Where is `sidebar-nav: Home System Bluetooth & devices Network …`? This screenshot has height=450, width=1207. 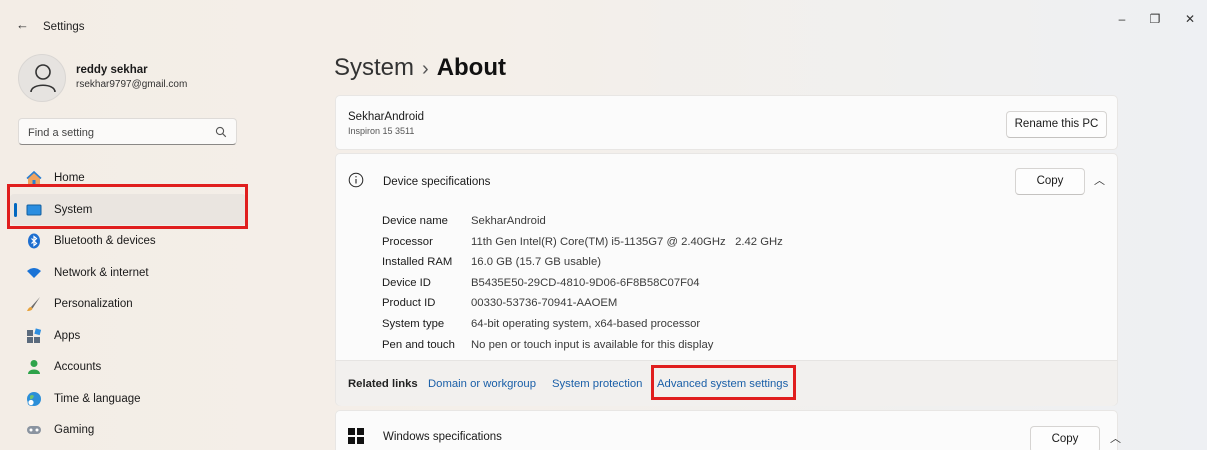
sidebar-nav: Home System Bluetooth & devices Network … is located at coordinates (128, 304).